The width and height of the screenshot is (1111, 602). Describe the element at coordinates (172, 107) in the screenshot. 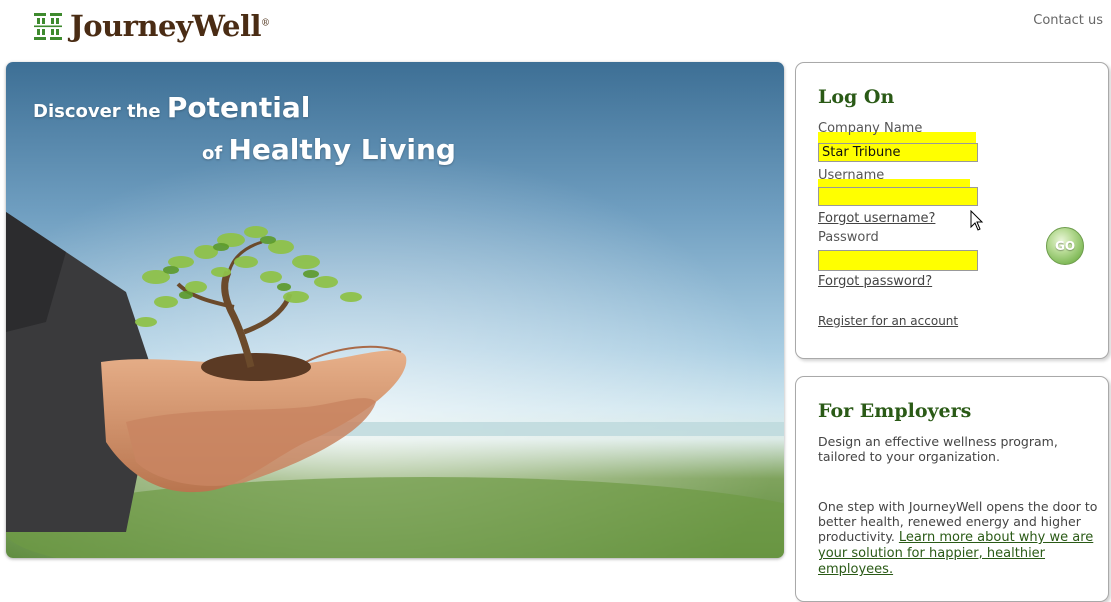

I see `hero-headline-line1: Discover the Potential` at that location.